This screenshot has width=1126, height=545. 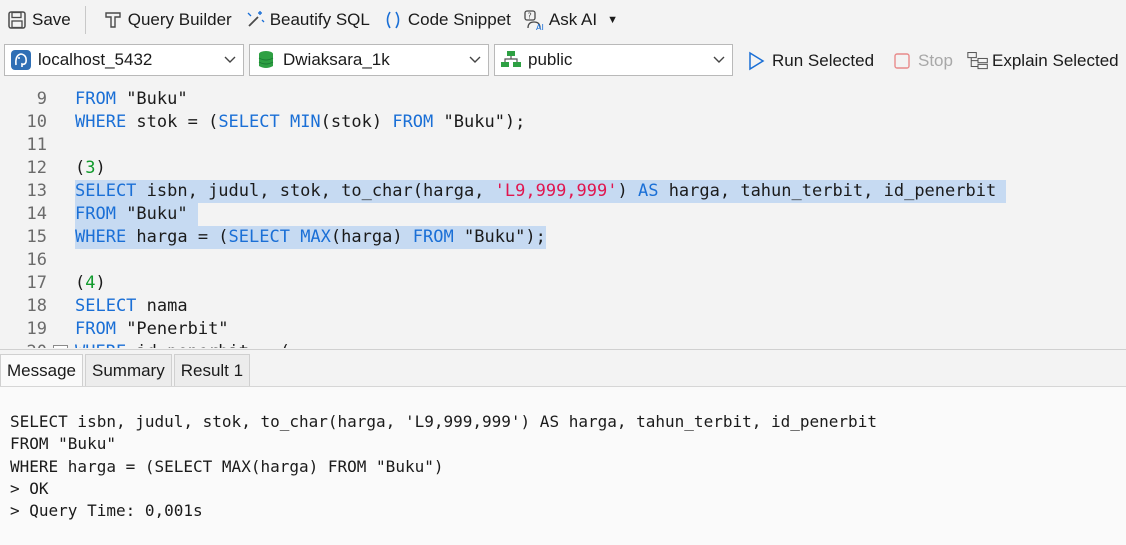 I want to click on tab-summary: Summary, so click(x=128, y=370).